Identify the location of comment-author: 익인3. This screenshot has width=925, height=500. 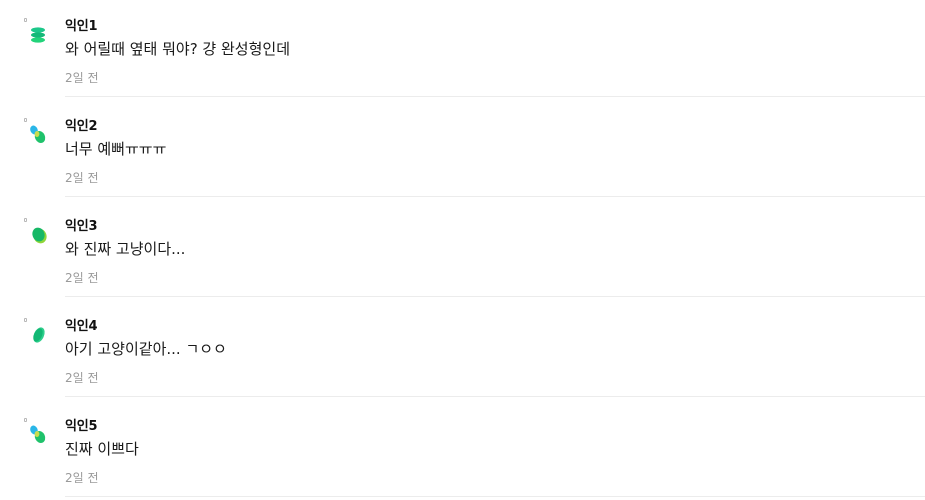
(81, 224).